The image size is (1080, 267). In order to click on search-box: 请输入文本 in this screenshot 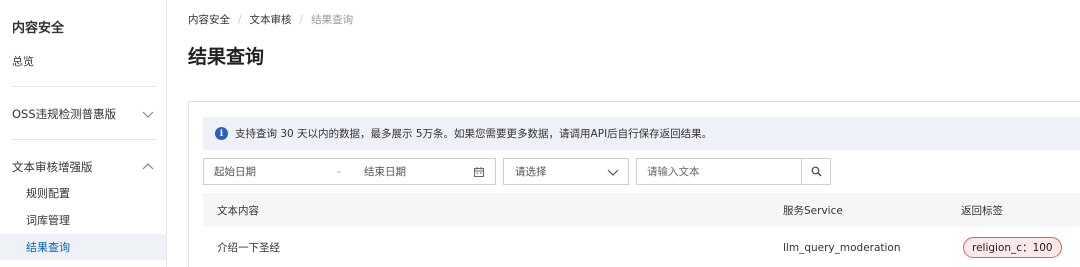, I will do `click(733, 171)`.